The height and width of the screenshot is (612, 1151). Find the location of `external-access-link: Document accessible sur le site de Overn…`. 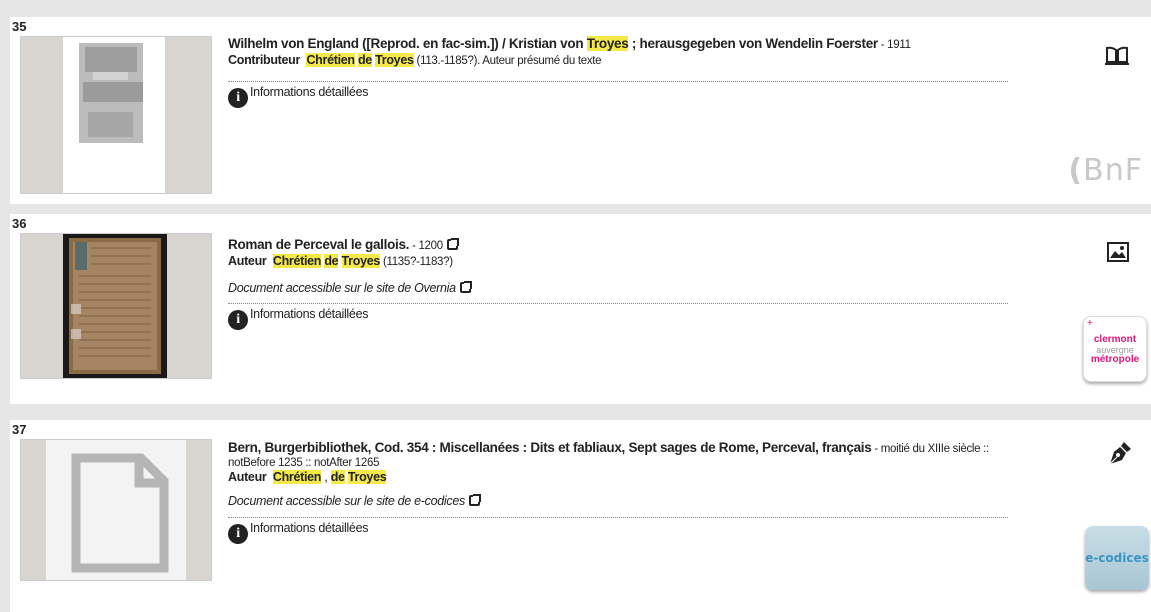

external-access-link: Document accessible sur le site de Overn… is located at coordinates (618, 288).